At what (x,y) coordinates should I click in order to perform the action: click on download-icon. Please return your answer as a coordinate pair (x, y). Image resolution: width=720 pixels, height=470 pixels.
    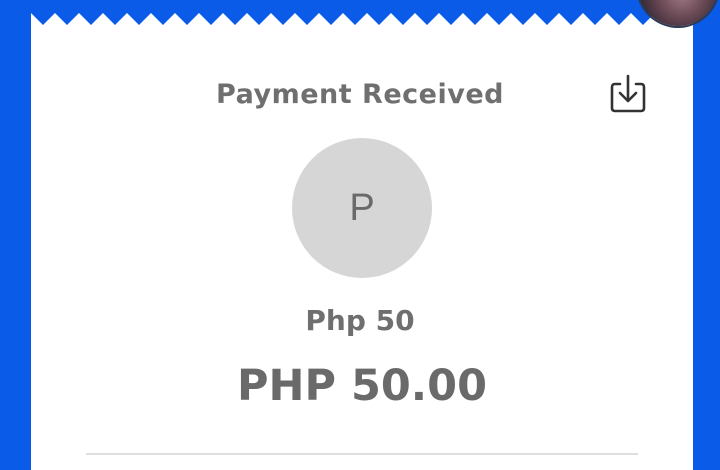
    Looking at the image, I should click on (628, 93).